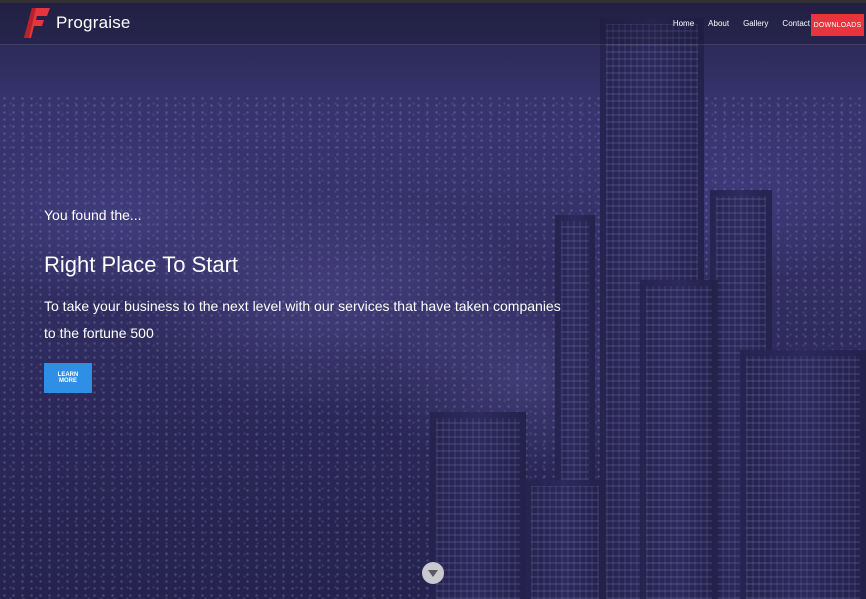 This screenshot has width=866, height=599. I want to click on nav-contact: Contact, so click(796, 23).